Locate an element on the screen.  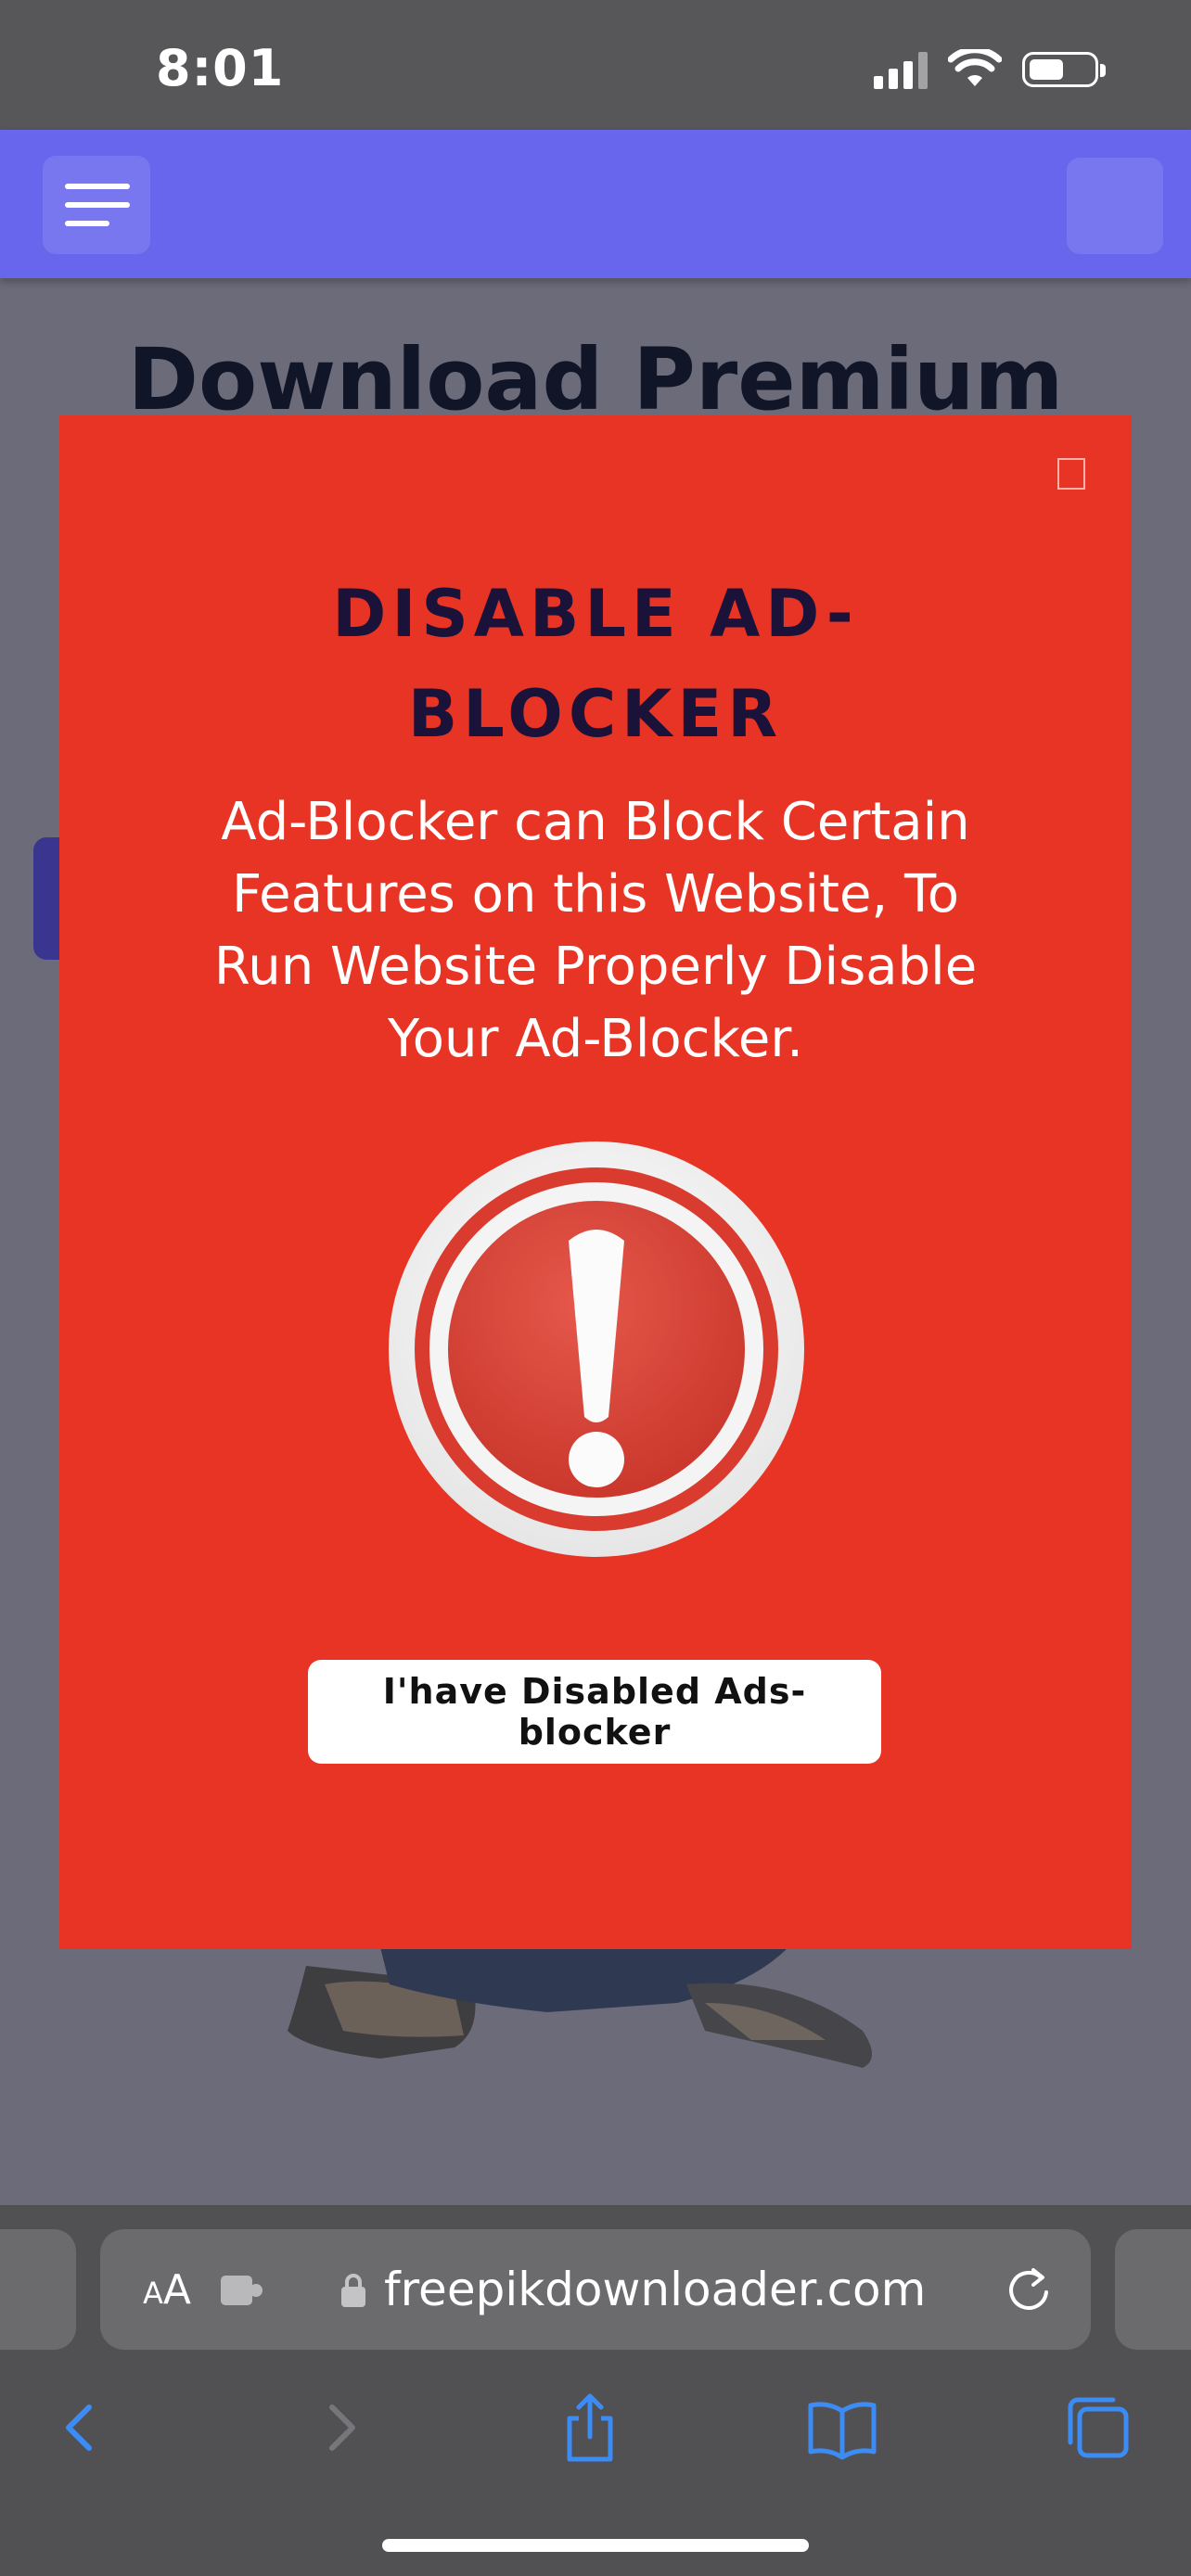
status-icons is located at coordinates (990, 69).